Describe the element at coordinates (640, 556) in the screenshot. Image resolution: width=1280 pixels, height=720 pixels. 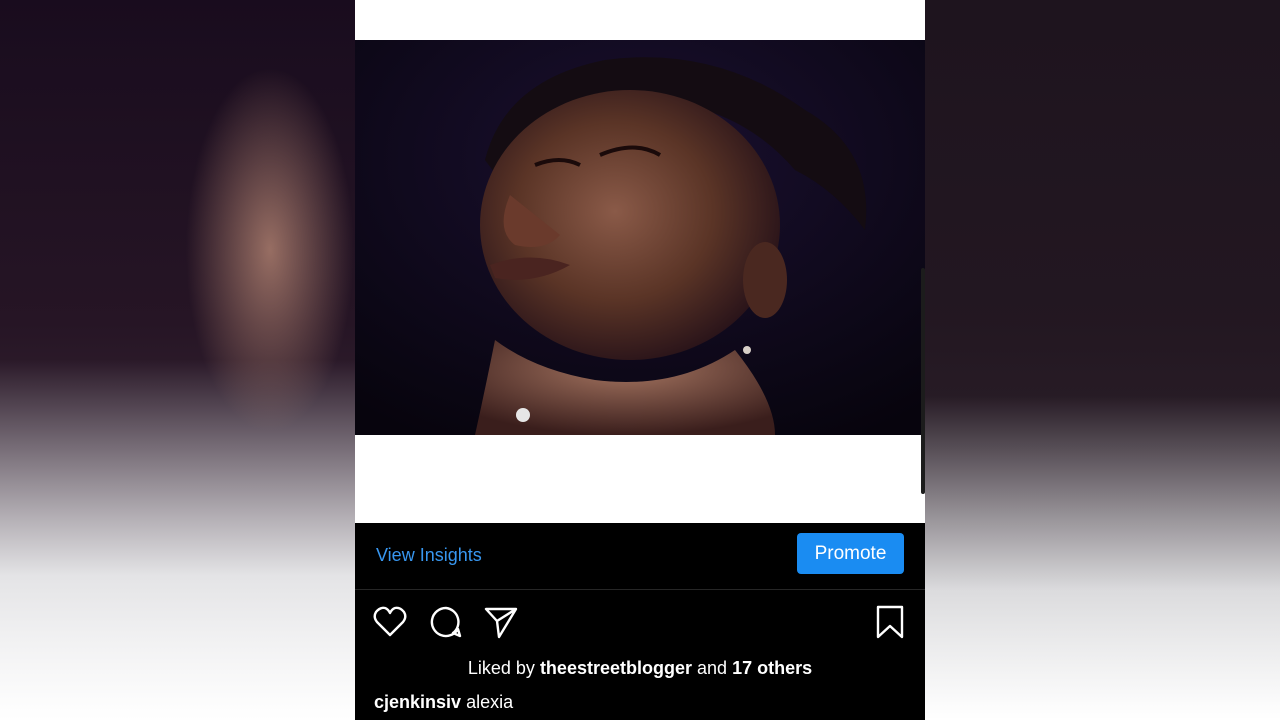
I see `insights-bar: View Insights Promote` at that location.